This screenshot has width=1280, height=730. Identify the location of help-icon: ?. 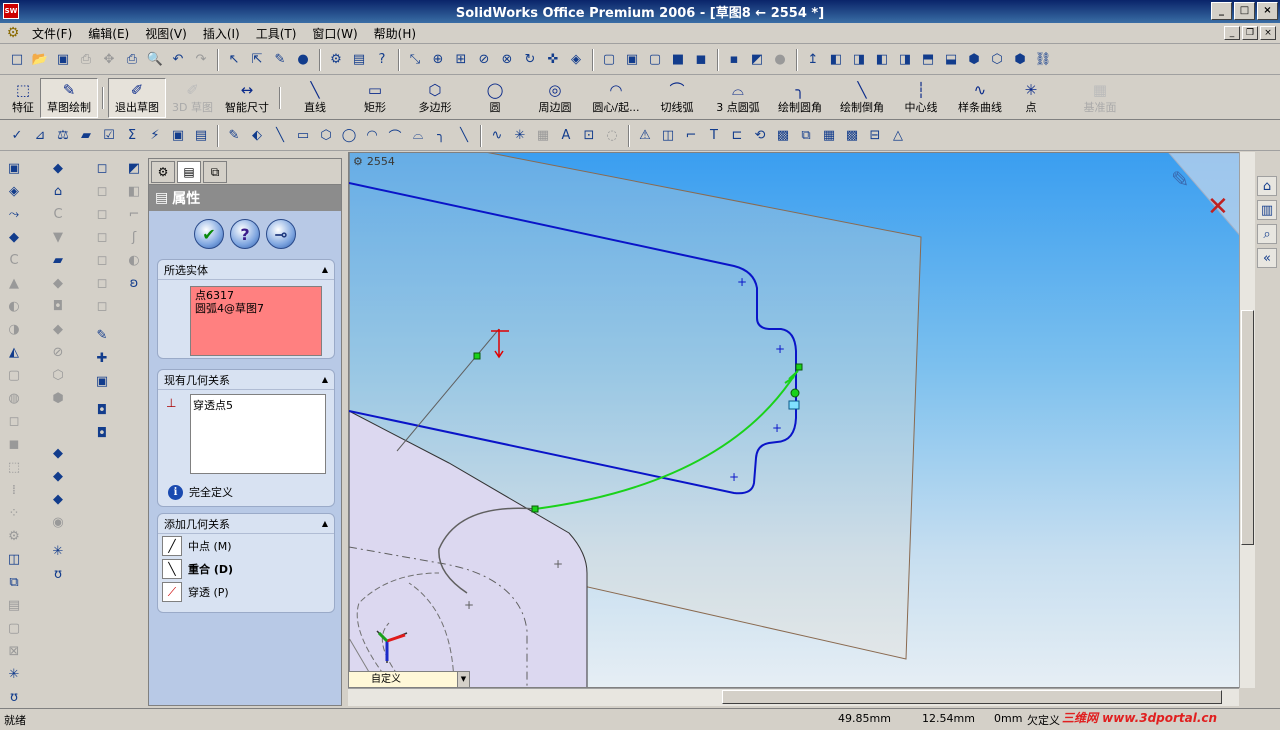
(382, 60).